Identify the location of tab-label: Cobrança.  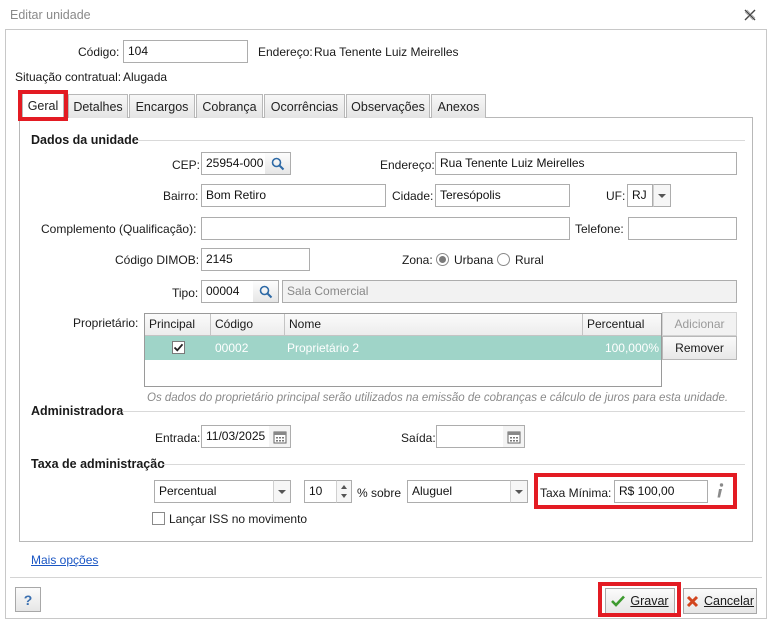
(229, 106).